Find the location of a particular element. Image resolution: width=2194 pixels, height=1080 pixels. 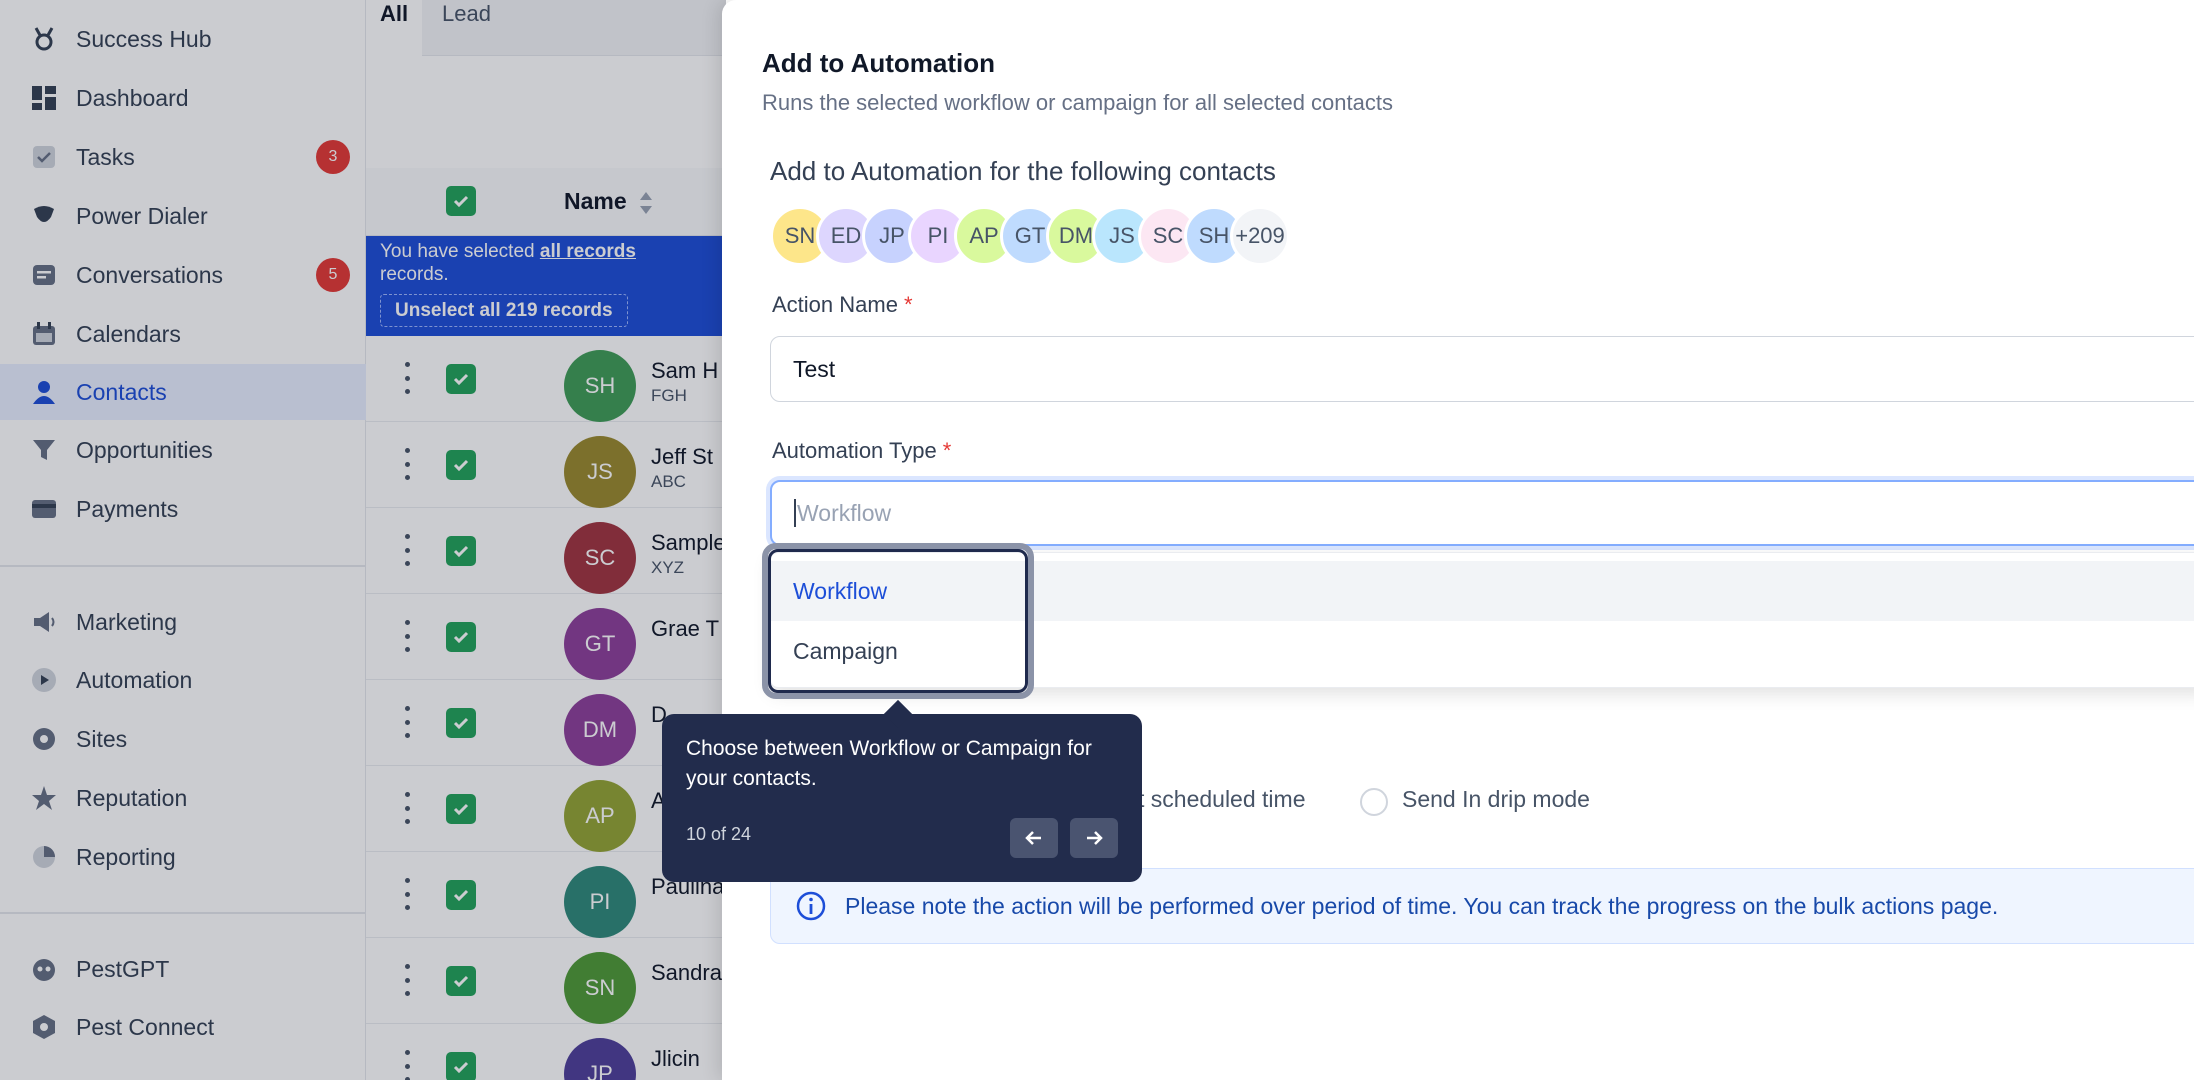

automation-type-placeholder: Workflow is located at coordinates (844, 512).